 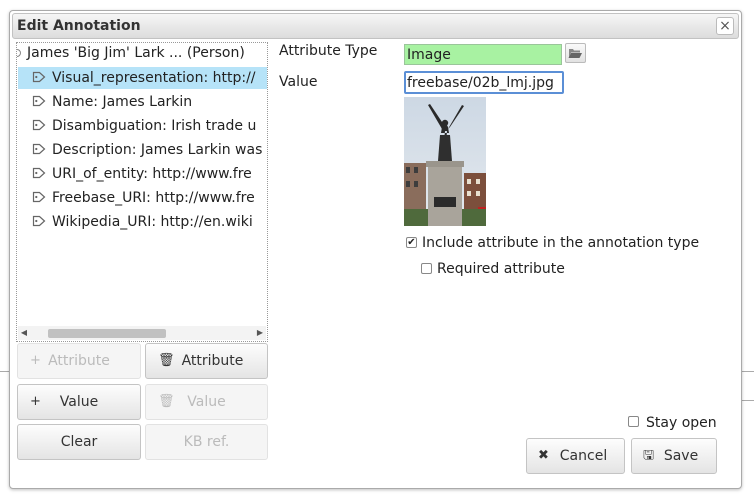 What do you see at coordinates (484, 82) in the screenshot?
I see `value-input` at bounding box center [484, 82].